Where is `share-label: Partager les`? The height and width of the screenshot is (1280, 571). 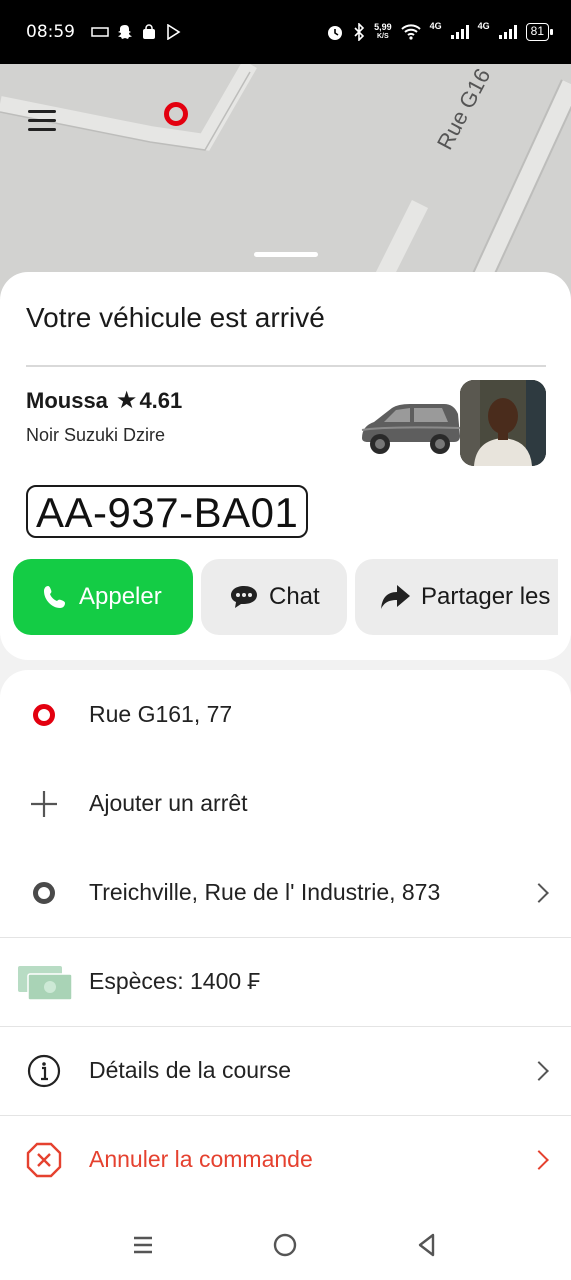 share-label: Partager les is located at coordinates (486, 596).